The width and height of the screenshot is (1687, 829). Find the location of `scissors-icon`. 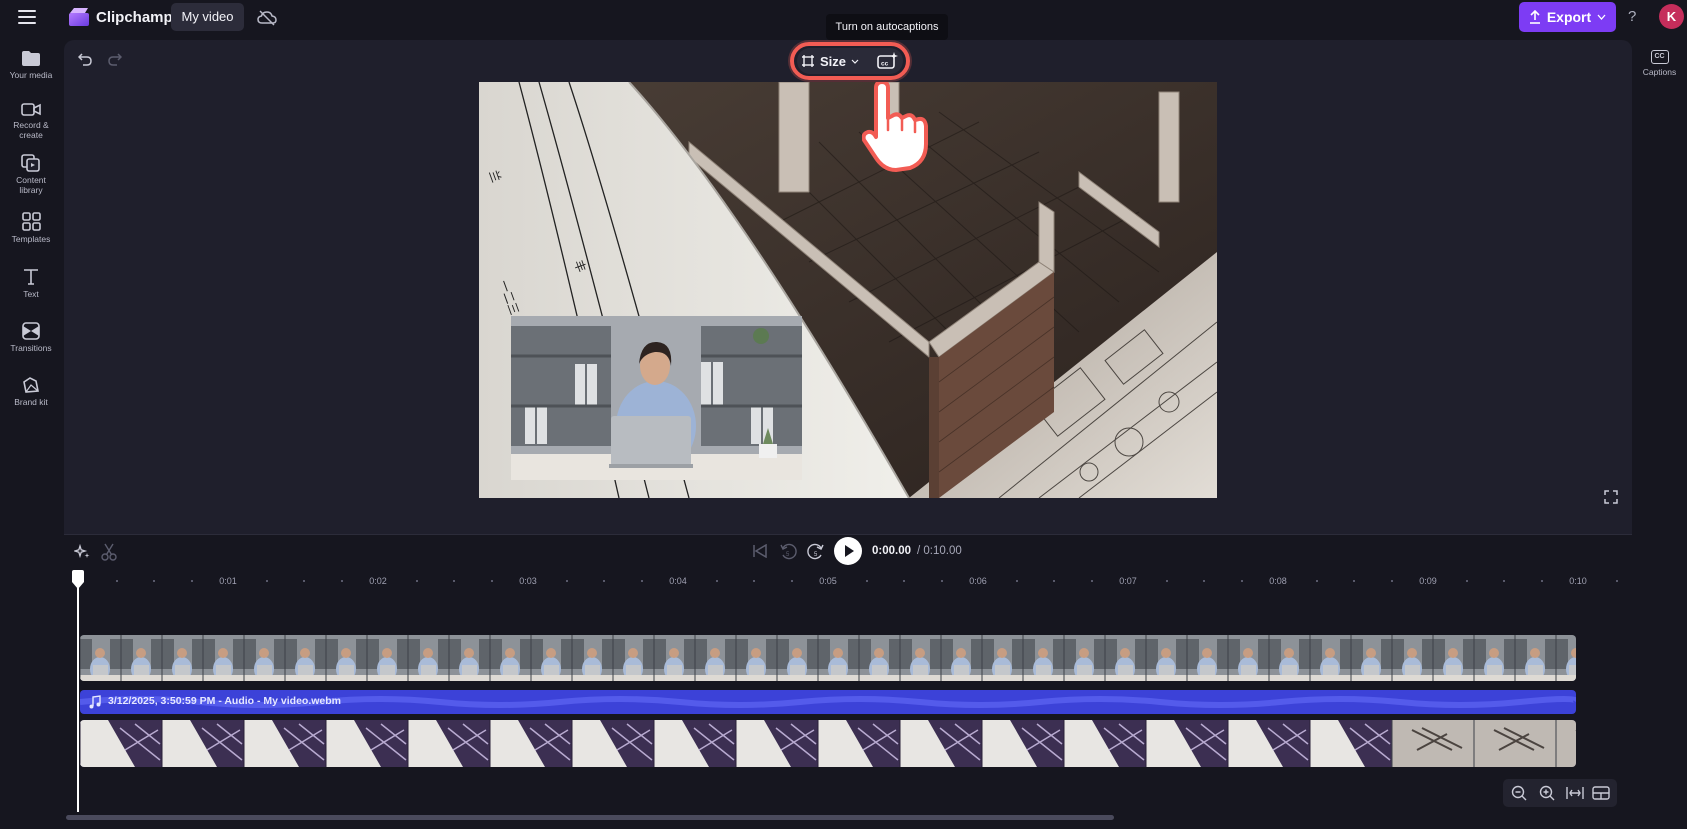

scissors-icon is located at coordinates (109, 552).